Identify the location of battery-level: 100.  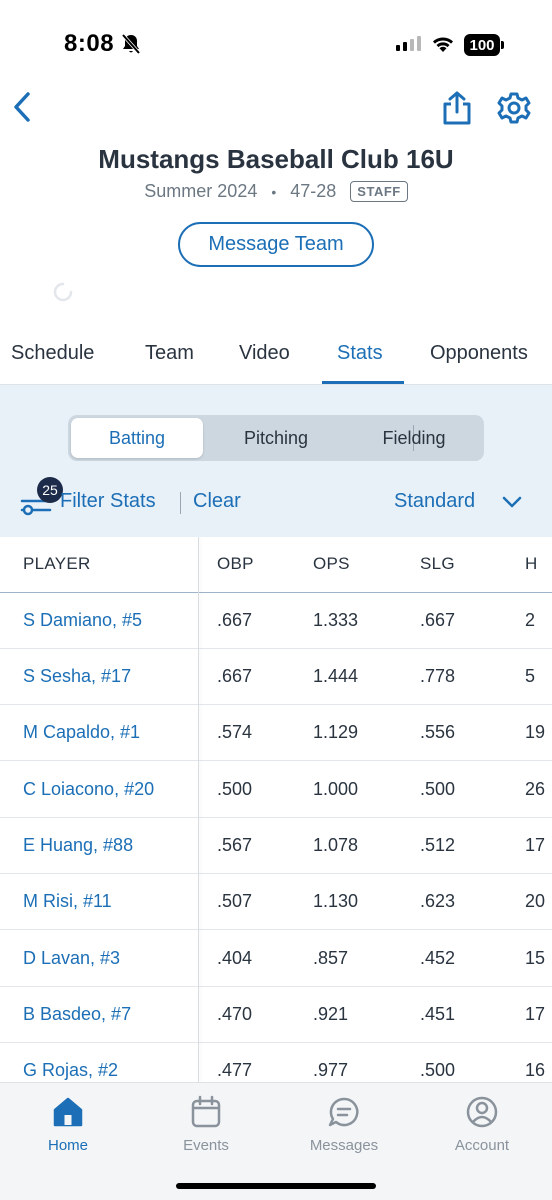
(482, 45).